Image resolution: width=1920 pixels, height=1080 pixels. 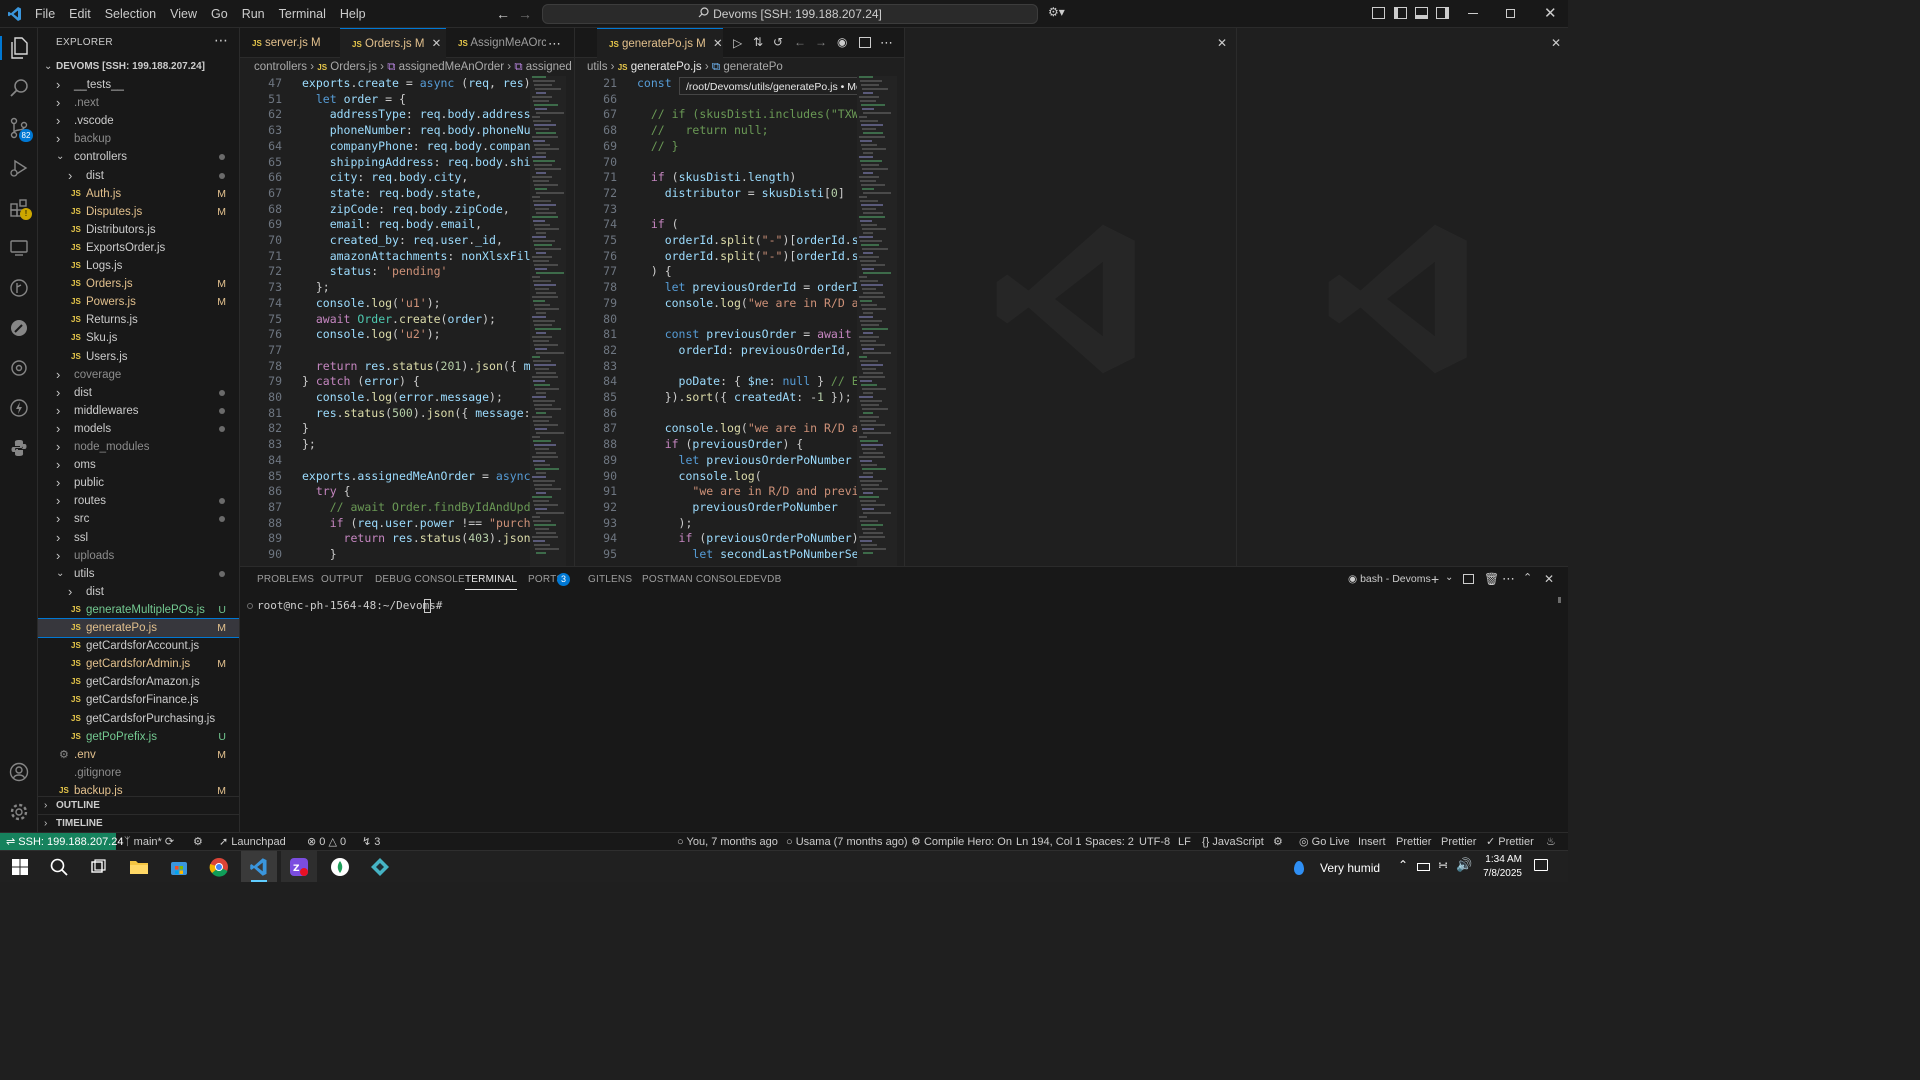 I want to click on timeline-section: › TIMELINE, so click(x=138, y=823).